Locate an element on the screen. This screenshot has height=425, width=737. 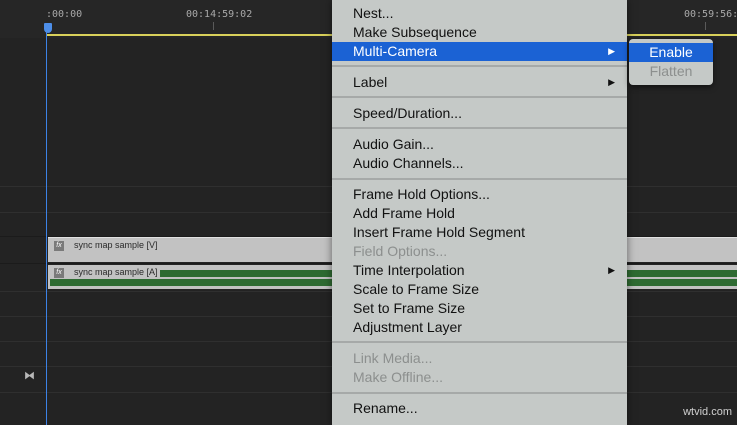
menu-item-multi-camera: Multi-Camera ▶ is located at coordinates (479, 51).